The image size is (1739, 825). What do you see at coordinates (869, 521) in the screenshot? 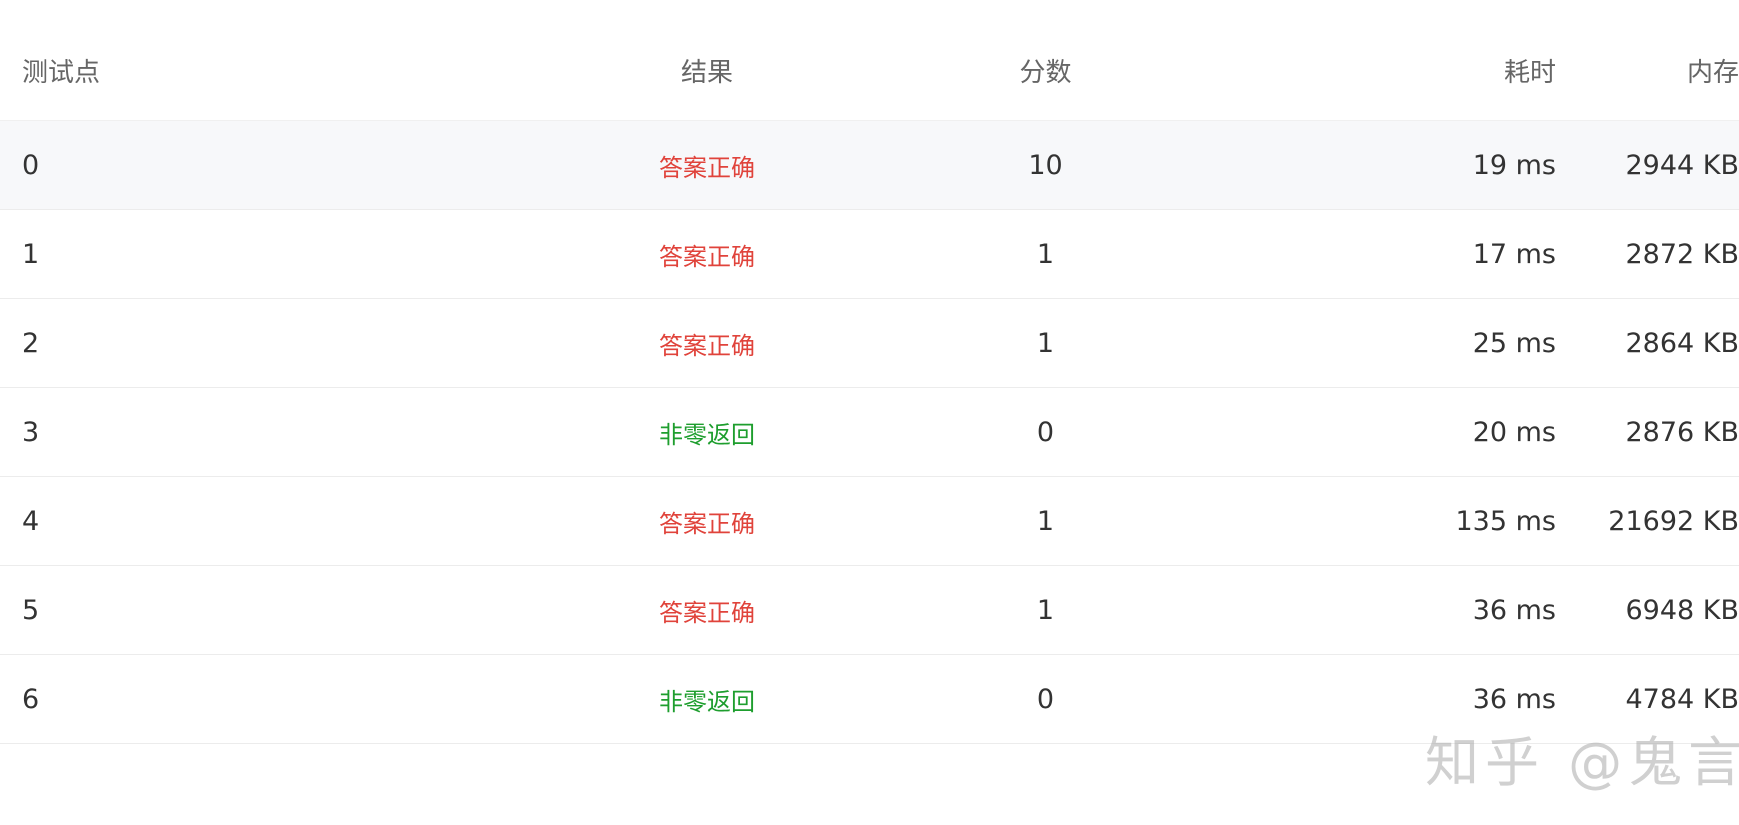
I see `table-row: 4 答案正确 1 135 ms 21692 KB` at bounding box center [869, 521].